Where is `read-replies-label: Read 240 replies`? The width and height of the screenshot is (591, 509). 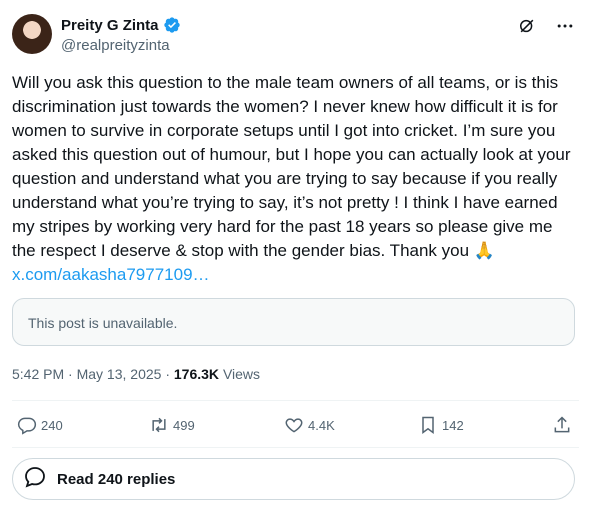
read-replies-label: Read 240 replies is located at coordinates (116, 479).